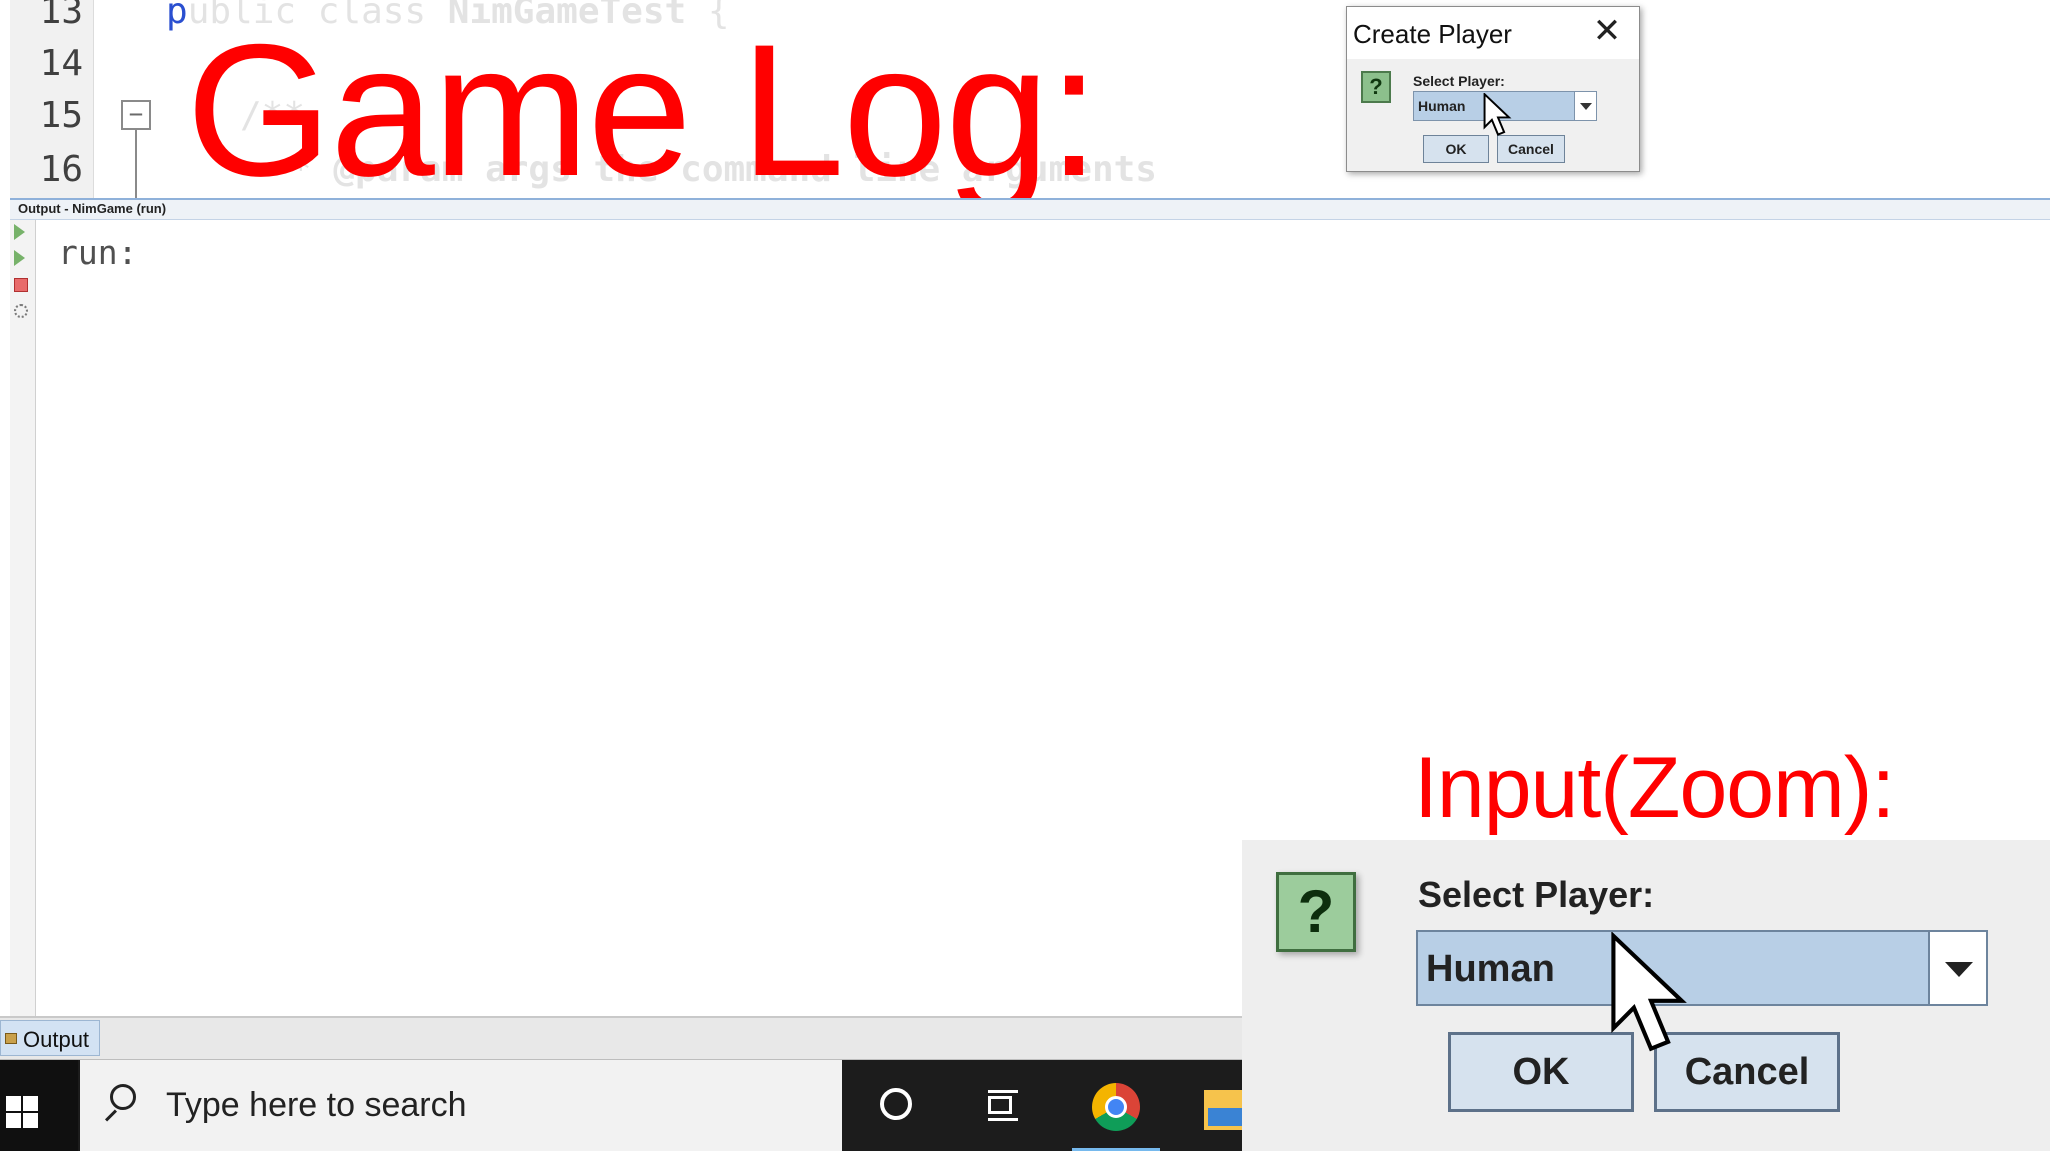 This screenshot has width=2050, height=1151. What do you see at coordinates (1225, 1117) in the screenshot?
I see `folder-icon-front` at bounding box center [1225, 1117].